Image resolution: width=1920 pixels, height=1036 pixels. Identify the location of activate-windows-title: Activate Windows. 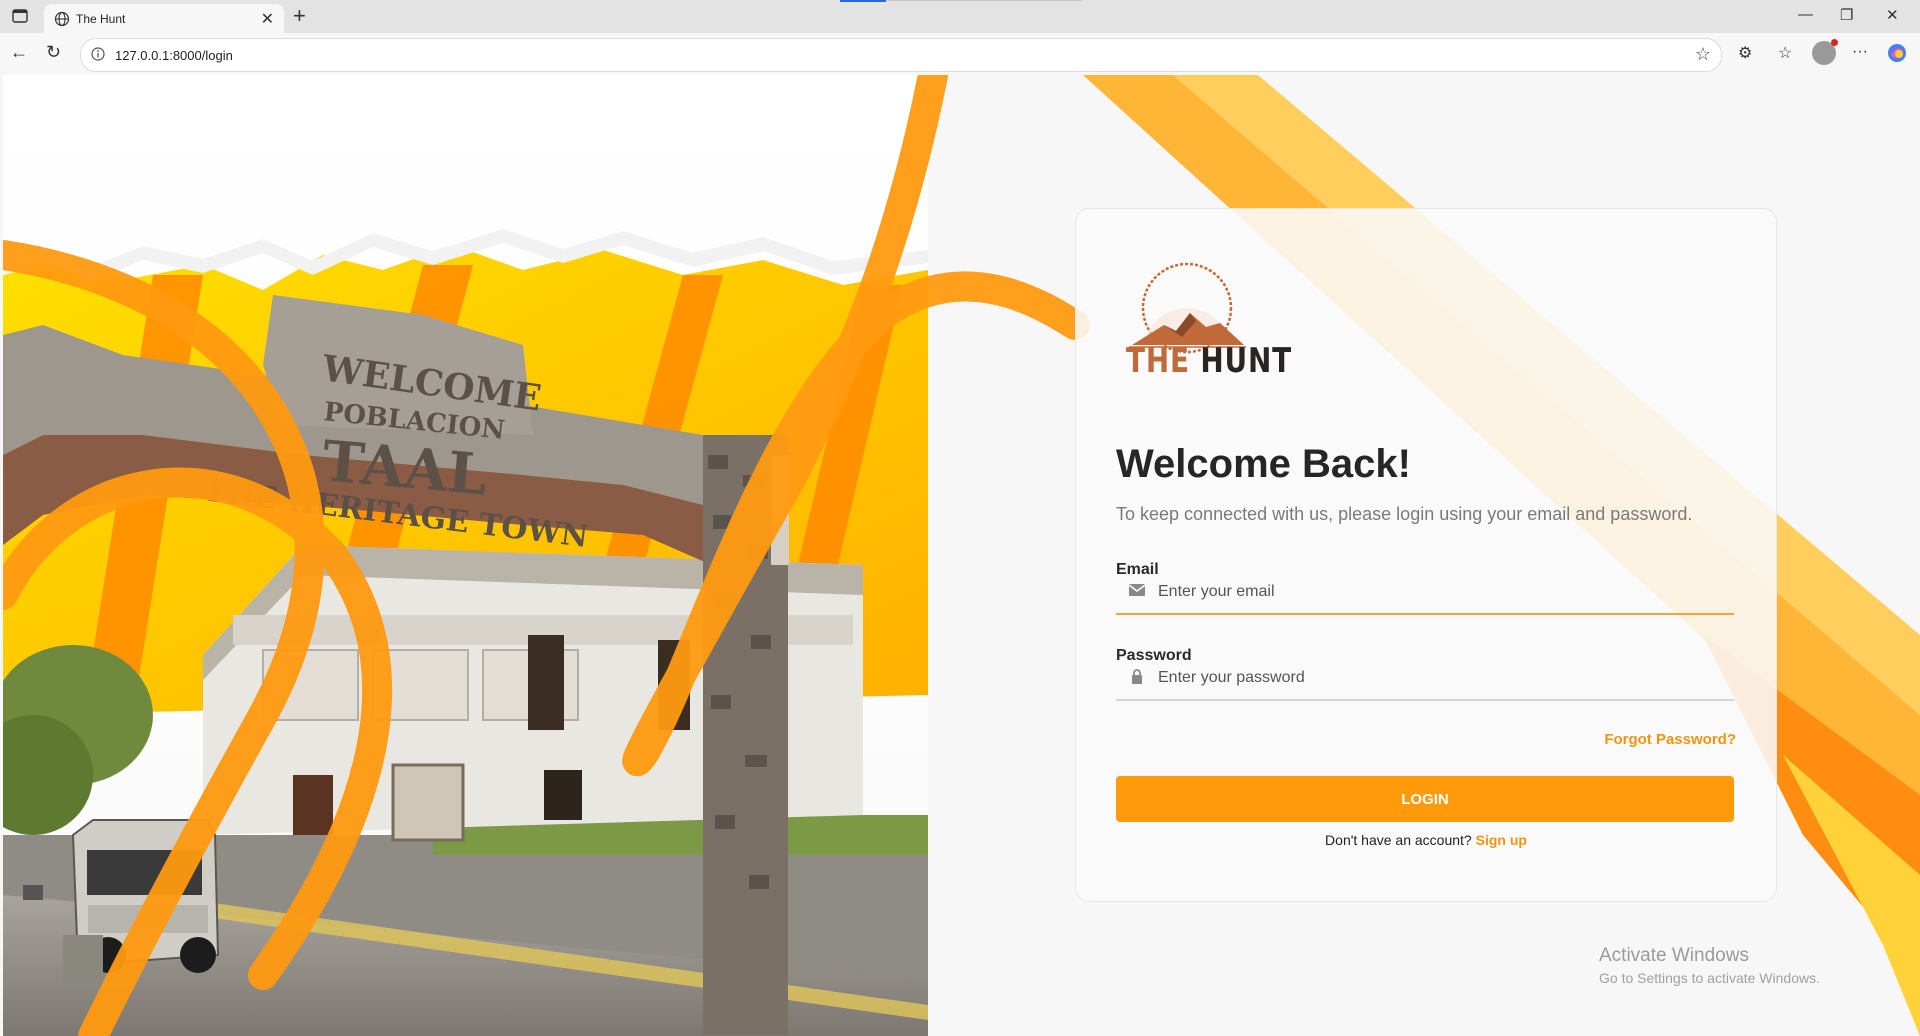
(1674, 955).